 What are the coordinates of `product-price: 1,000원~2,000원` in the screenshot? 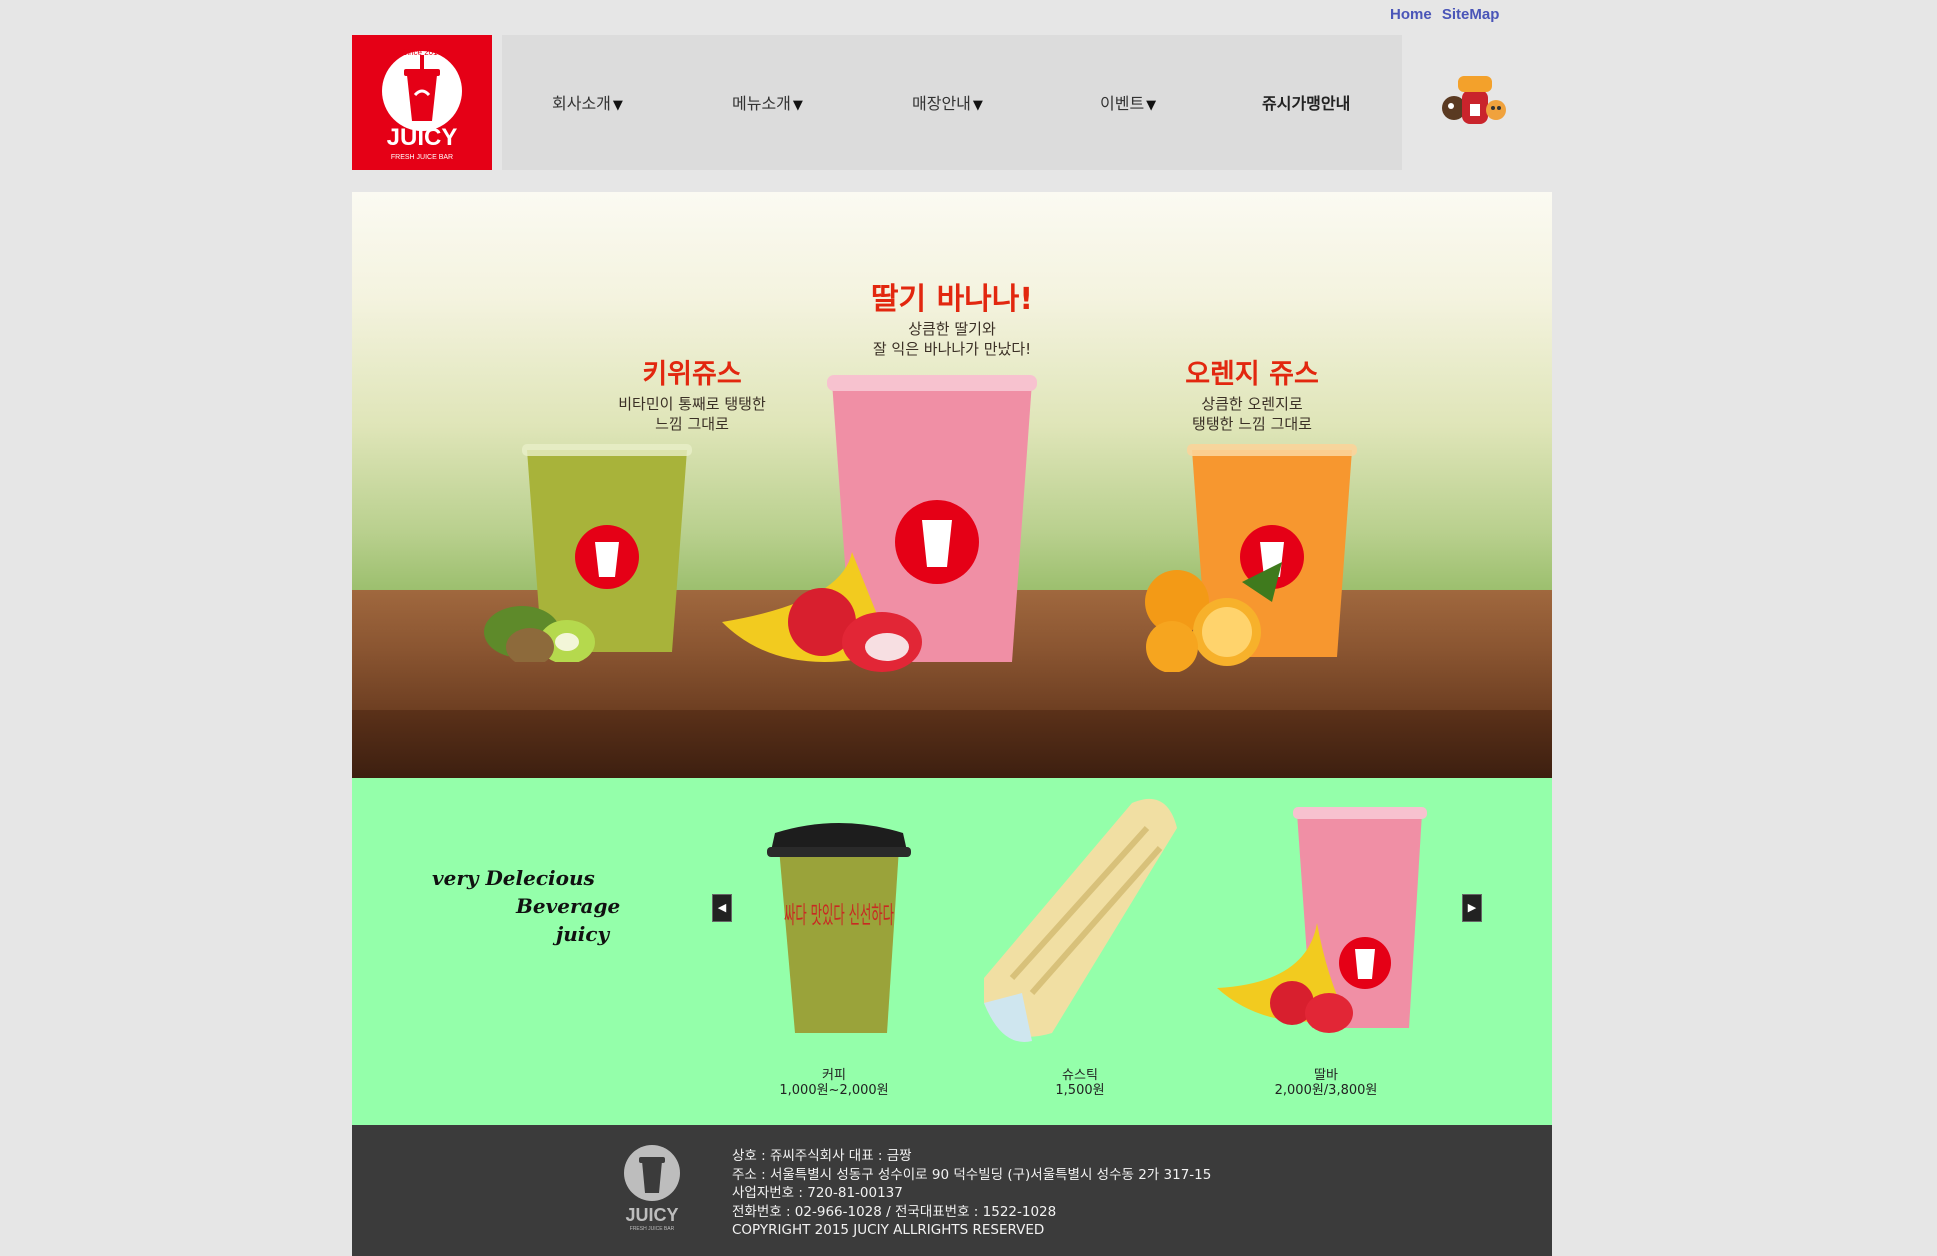 It's located at (834, 1090).